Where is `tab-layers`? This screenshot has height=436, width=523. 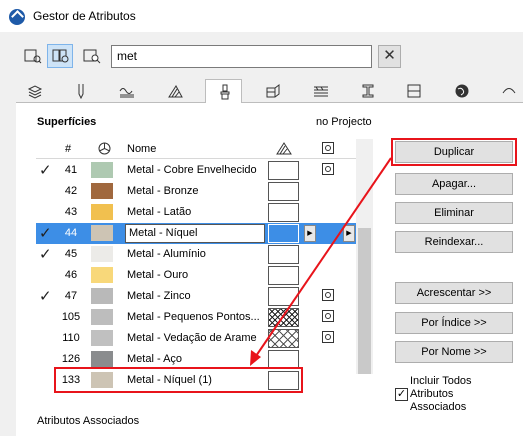
tab-layers is located at coordinates (34, 91).